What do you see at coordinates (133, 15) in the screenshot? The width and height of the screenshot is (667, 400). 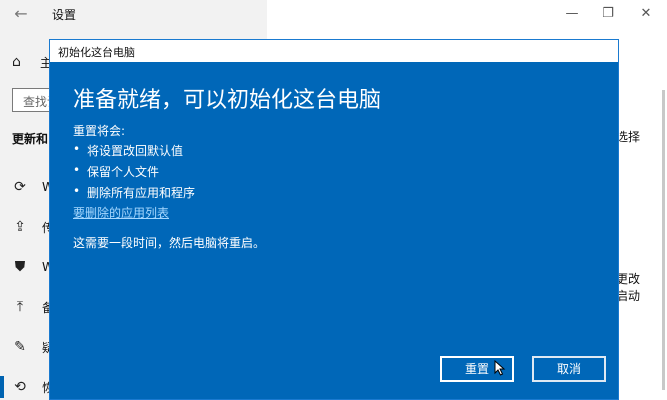 I see `title-bar: ← 设置` at bounding box center [133, 15].